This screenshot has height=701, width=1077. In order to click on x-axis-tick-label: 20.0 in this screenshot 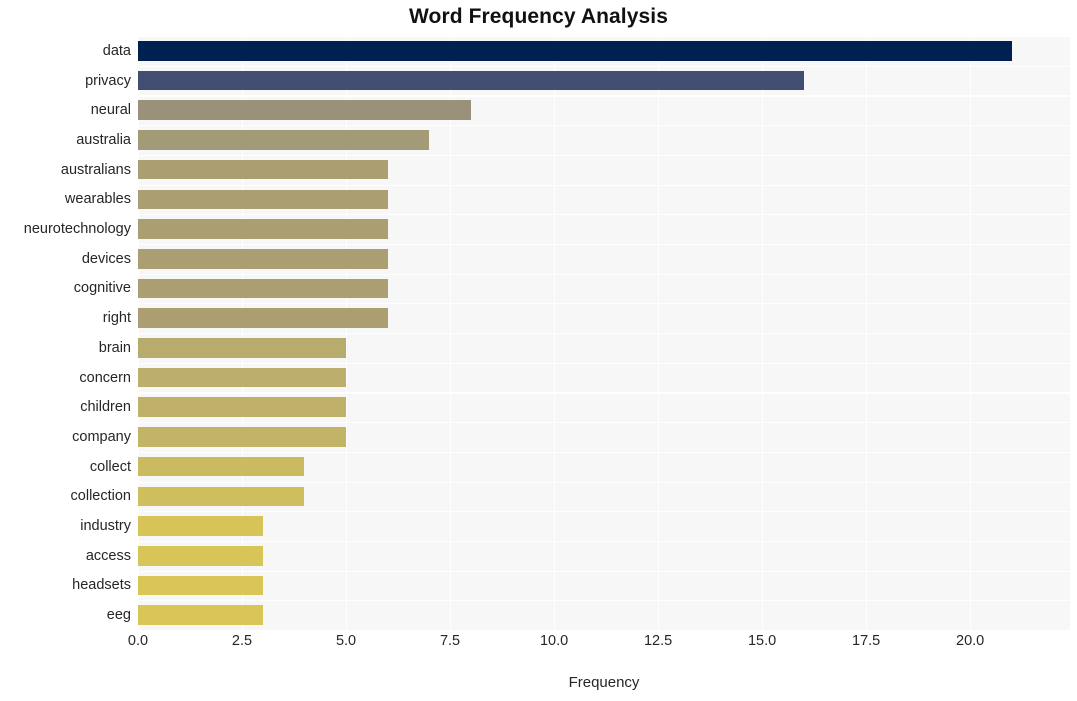, I will do `click(970, 641)`.